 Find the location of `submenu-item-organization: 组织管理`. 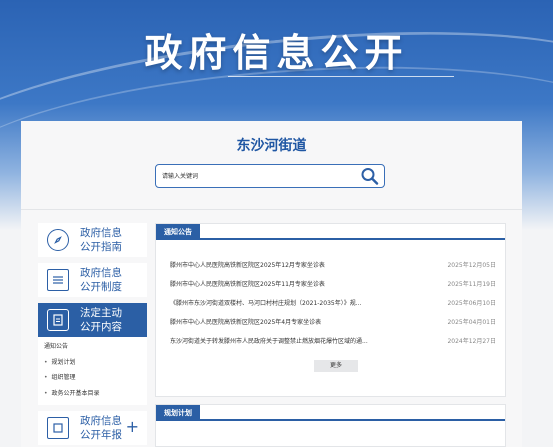

submenu-item-organization: 组织管理 is located at coordinates (95, 378).